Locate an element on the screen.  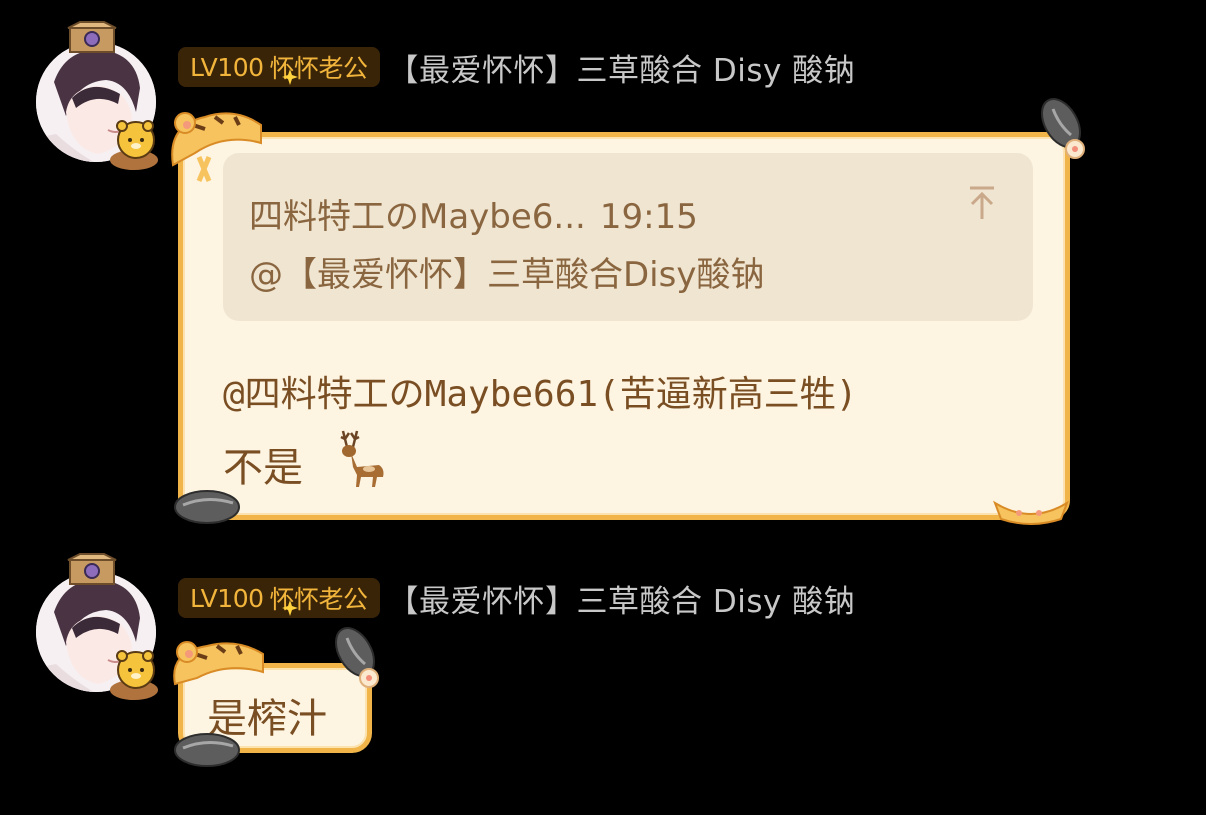
message-text-body: 不是 is located at coordinates (263, 468).